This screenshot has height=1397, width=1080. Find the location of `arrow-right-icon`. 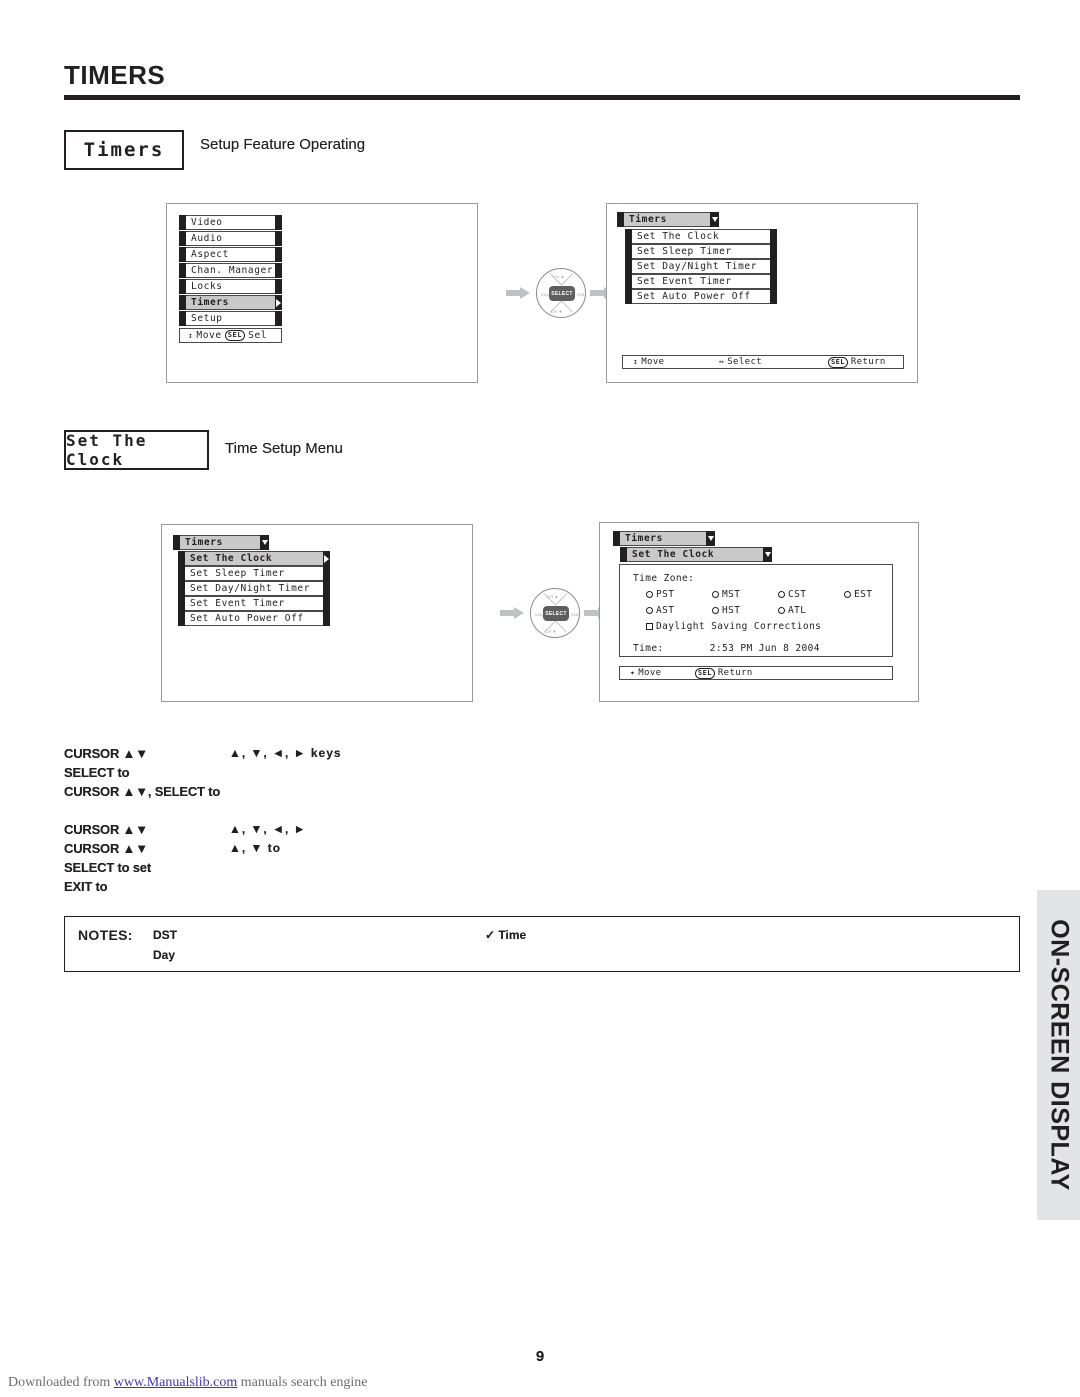

arrow-right-icon is located at coordinates (513, 613).